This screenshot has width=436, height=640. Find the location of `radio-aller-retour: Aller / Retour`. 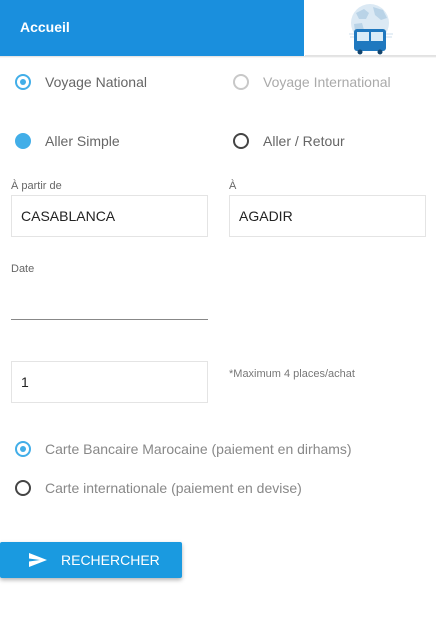

radio-aller-retour: Aller / Retour is located at coordinates (289, 141).